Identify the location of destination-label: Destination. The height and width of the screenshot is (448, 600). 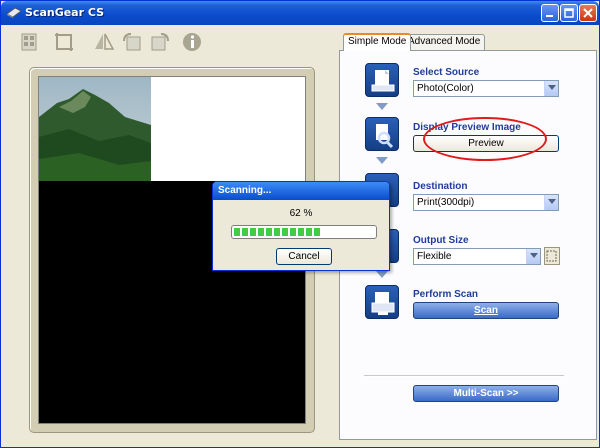
(440, 186).